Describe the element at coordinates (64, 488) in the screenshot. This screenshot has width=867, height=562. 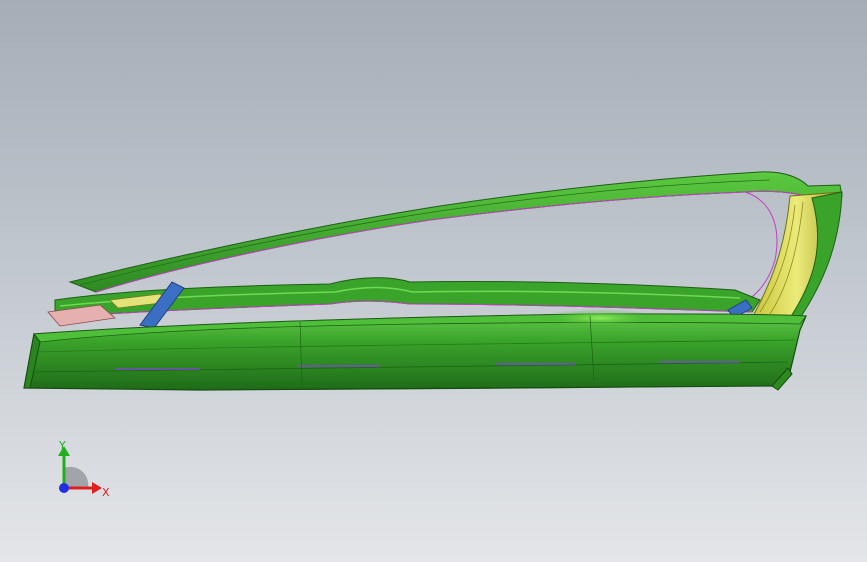
I see `z-axis-dot` at that location.